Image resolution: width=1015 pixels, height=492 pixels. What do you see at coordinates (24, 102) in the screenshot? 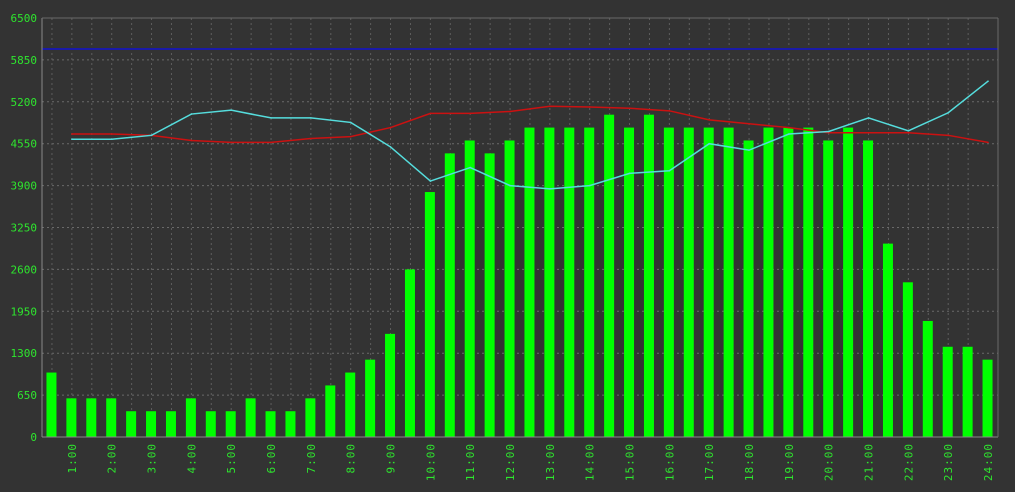
I see `y-tick-label: 5200` at bounding box center [24, 102].